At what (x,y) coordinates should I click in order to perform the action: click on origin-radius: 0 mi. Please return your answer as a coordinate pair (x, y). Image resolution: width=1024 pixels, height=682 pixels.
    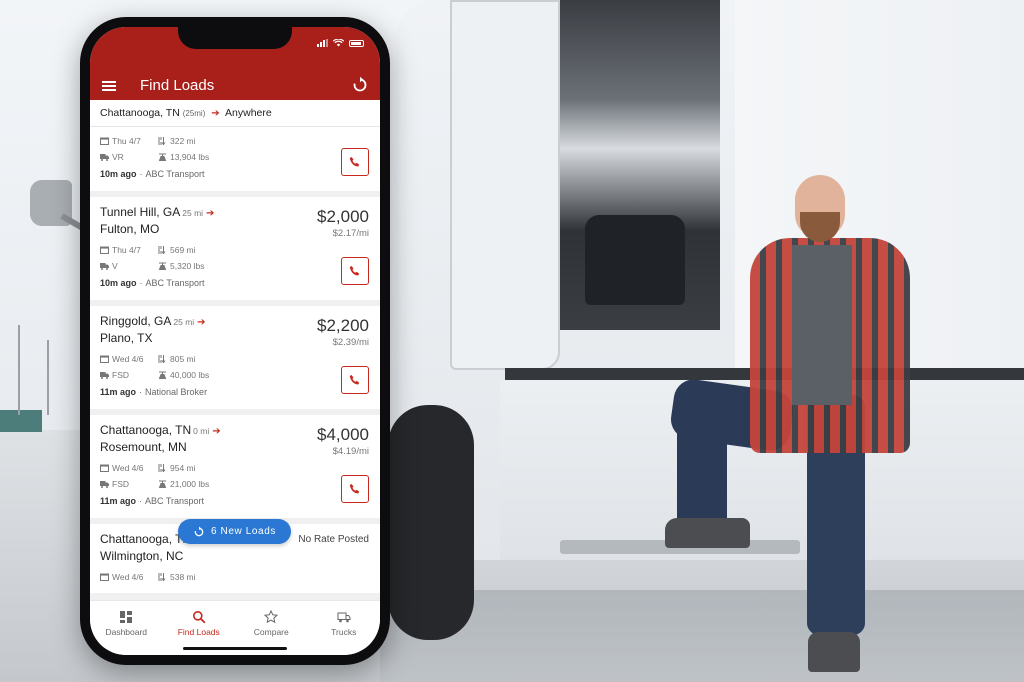
    Looking at the image, I should click on (201, 431).